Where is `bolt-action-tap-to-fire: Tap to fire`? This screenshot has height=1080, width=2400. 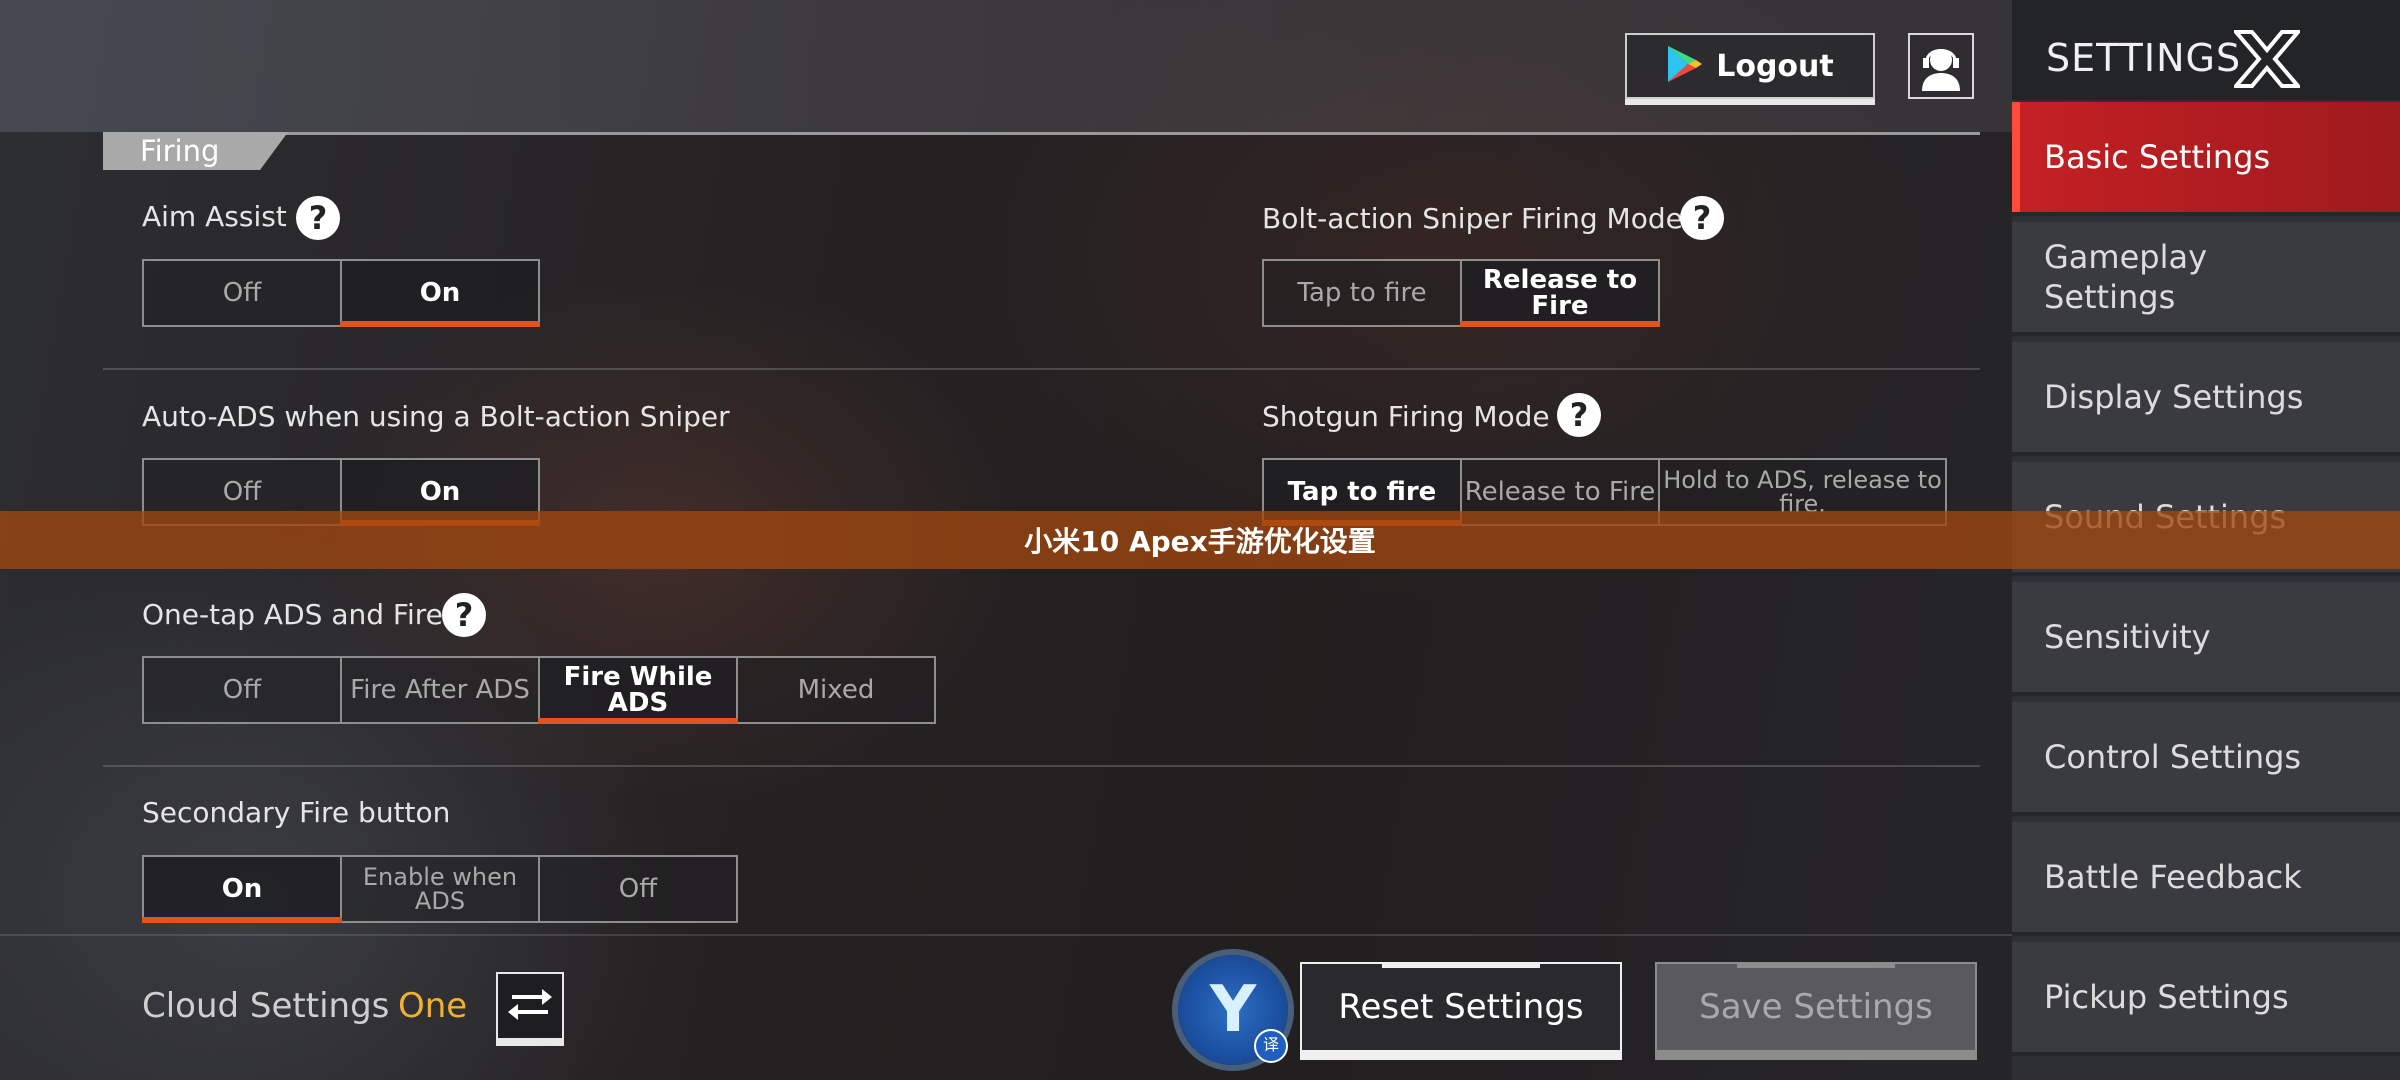
bolt-action-tap-to-fire: Tap to fire is located at coordinates (1362, 293).